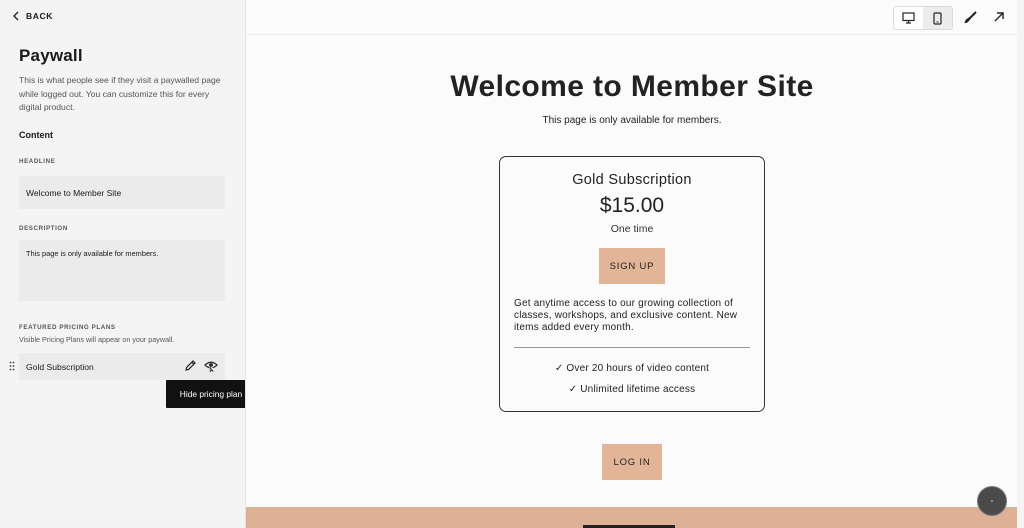 The width and height of the screenshot is (1024, 528). Describe the element at coordinates (122, 192) in the screenshot. I see `headline-input: Welcome to Member Site` at that location.